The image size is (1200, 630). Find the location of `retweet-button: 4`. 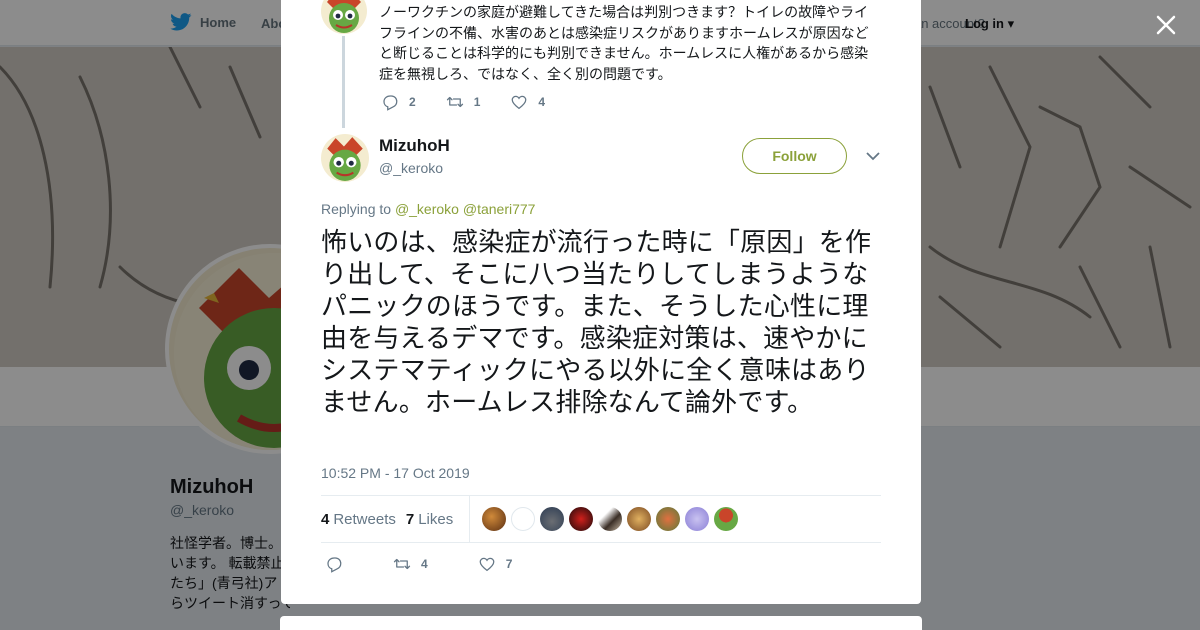

retweet-button: 4 is located at coordinates (410, 564).